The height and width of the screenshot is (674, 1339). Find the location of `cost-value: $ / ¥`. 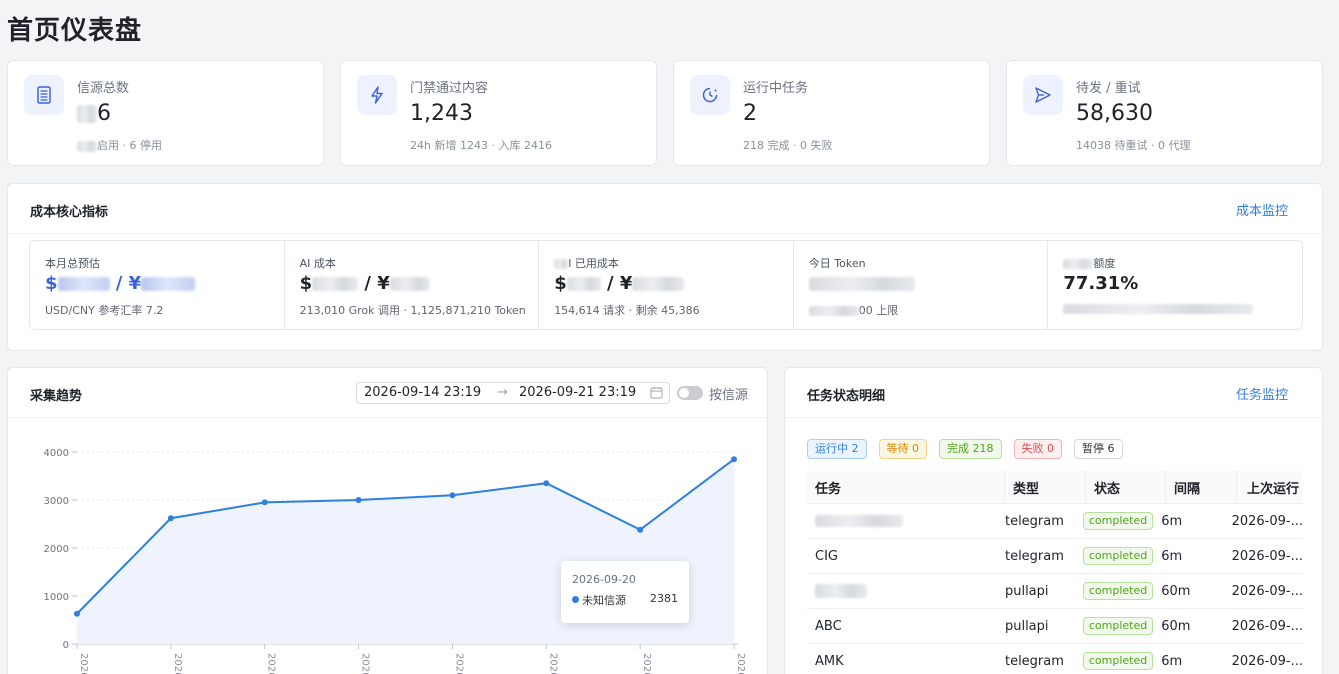

cost-value: $ / ¥ is located at coordinates (365, 283).